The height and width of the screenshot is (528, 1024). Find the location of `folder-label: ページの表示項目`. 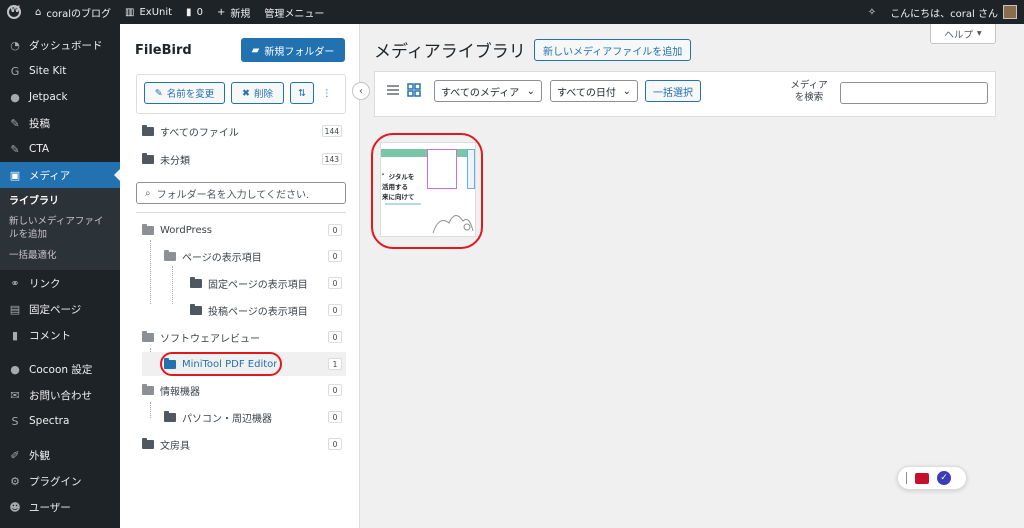

folder-label: ページの表示項目 is located at coordinates (222, 258).